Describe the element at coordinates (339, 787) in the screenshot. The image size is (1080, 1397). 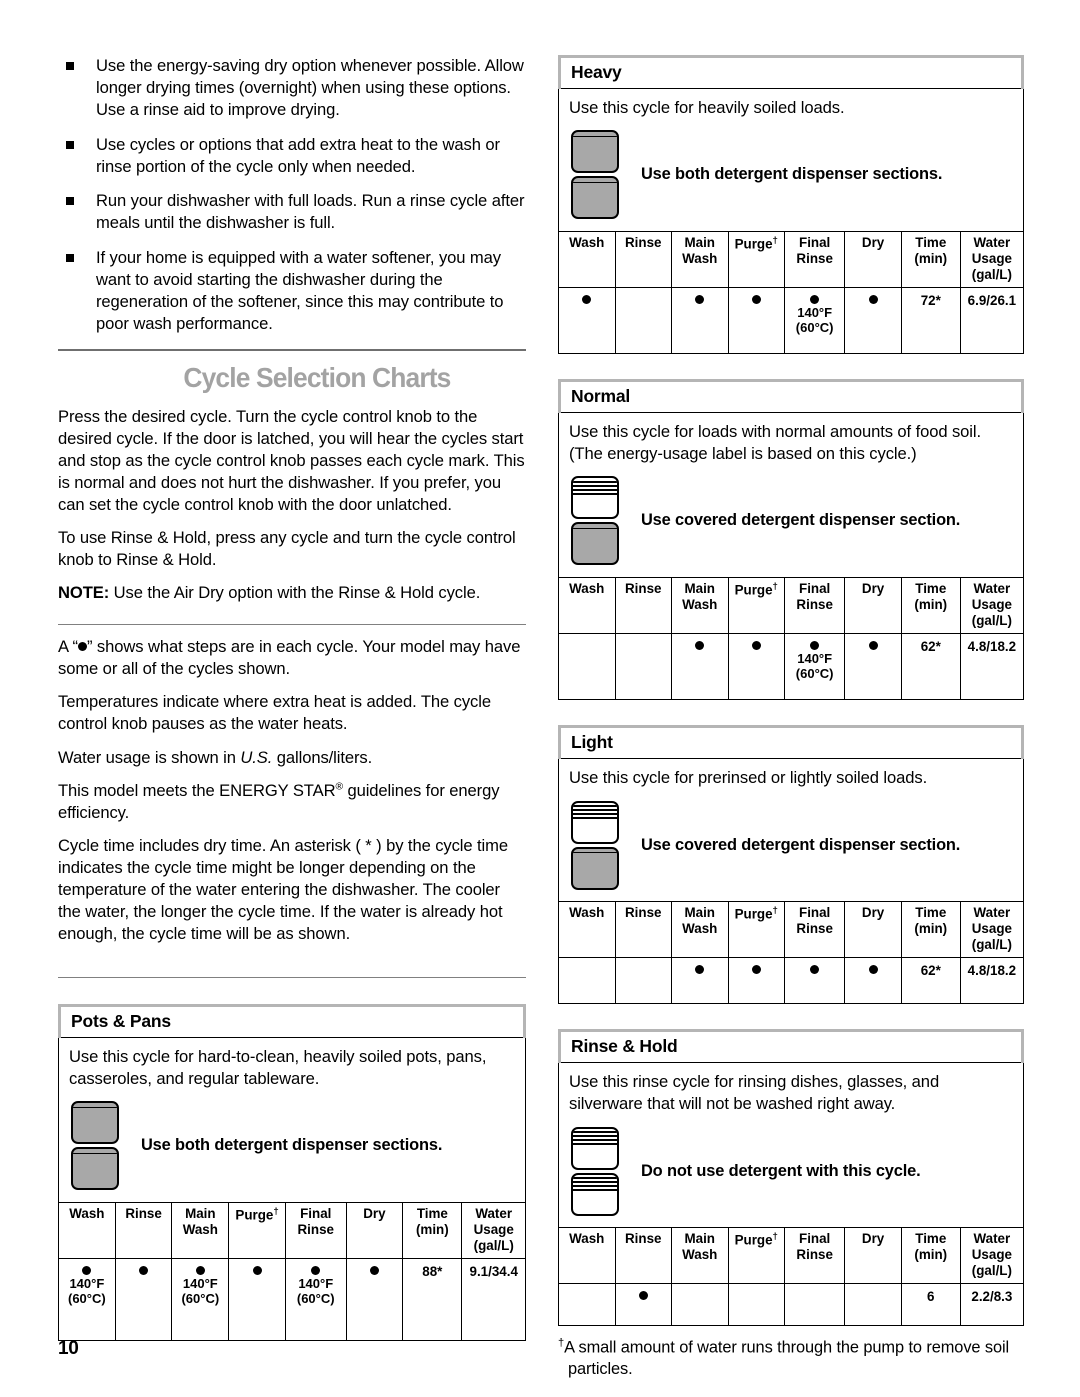
I see `registered-trademark-icon: ®` at that location.